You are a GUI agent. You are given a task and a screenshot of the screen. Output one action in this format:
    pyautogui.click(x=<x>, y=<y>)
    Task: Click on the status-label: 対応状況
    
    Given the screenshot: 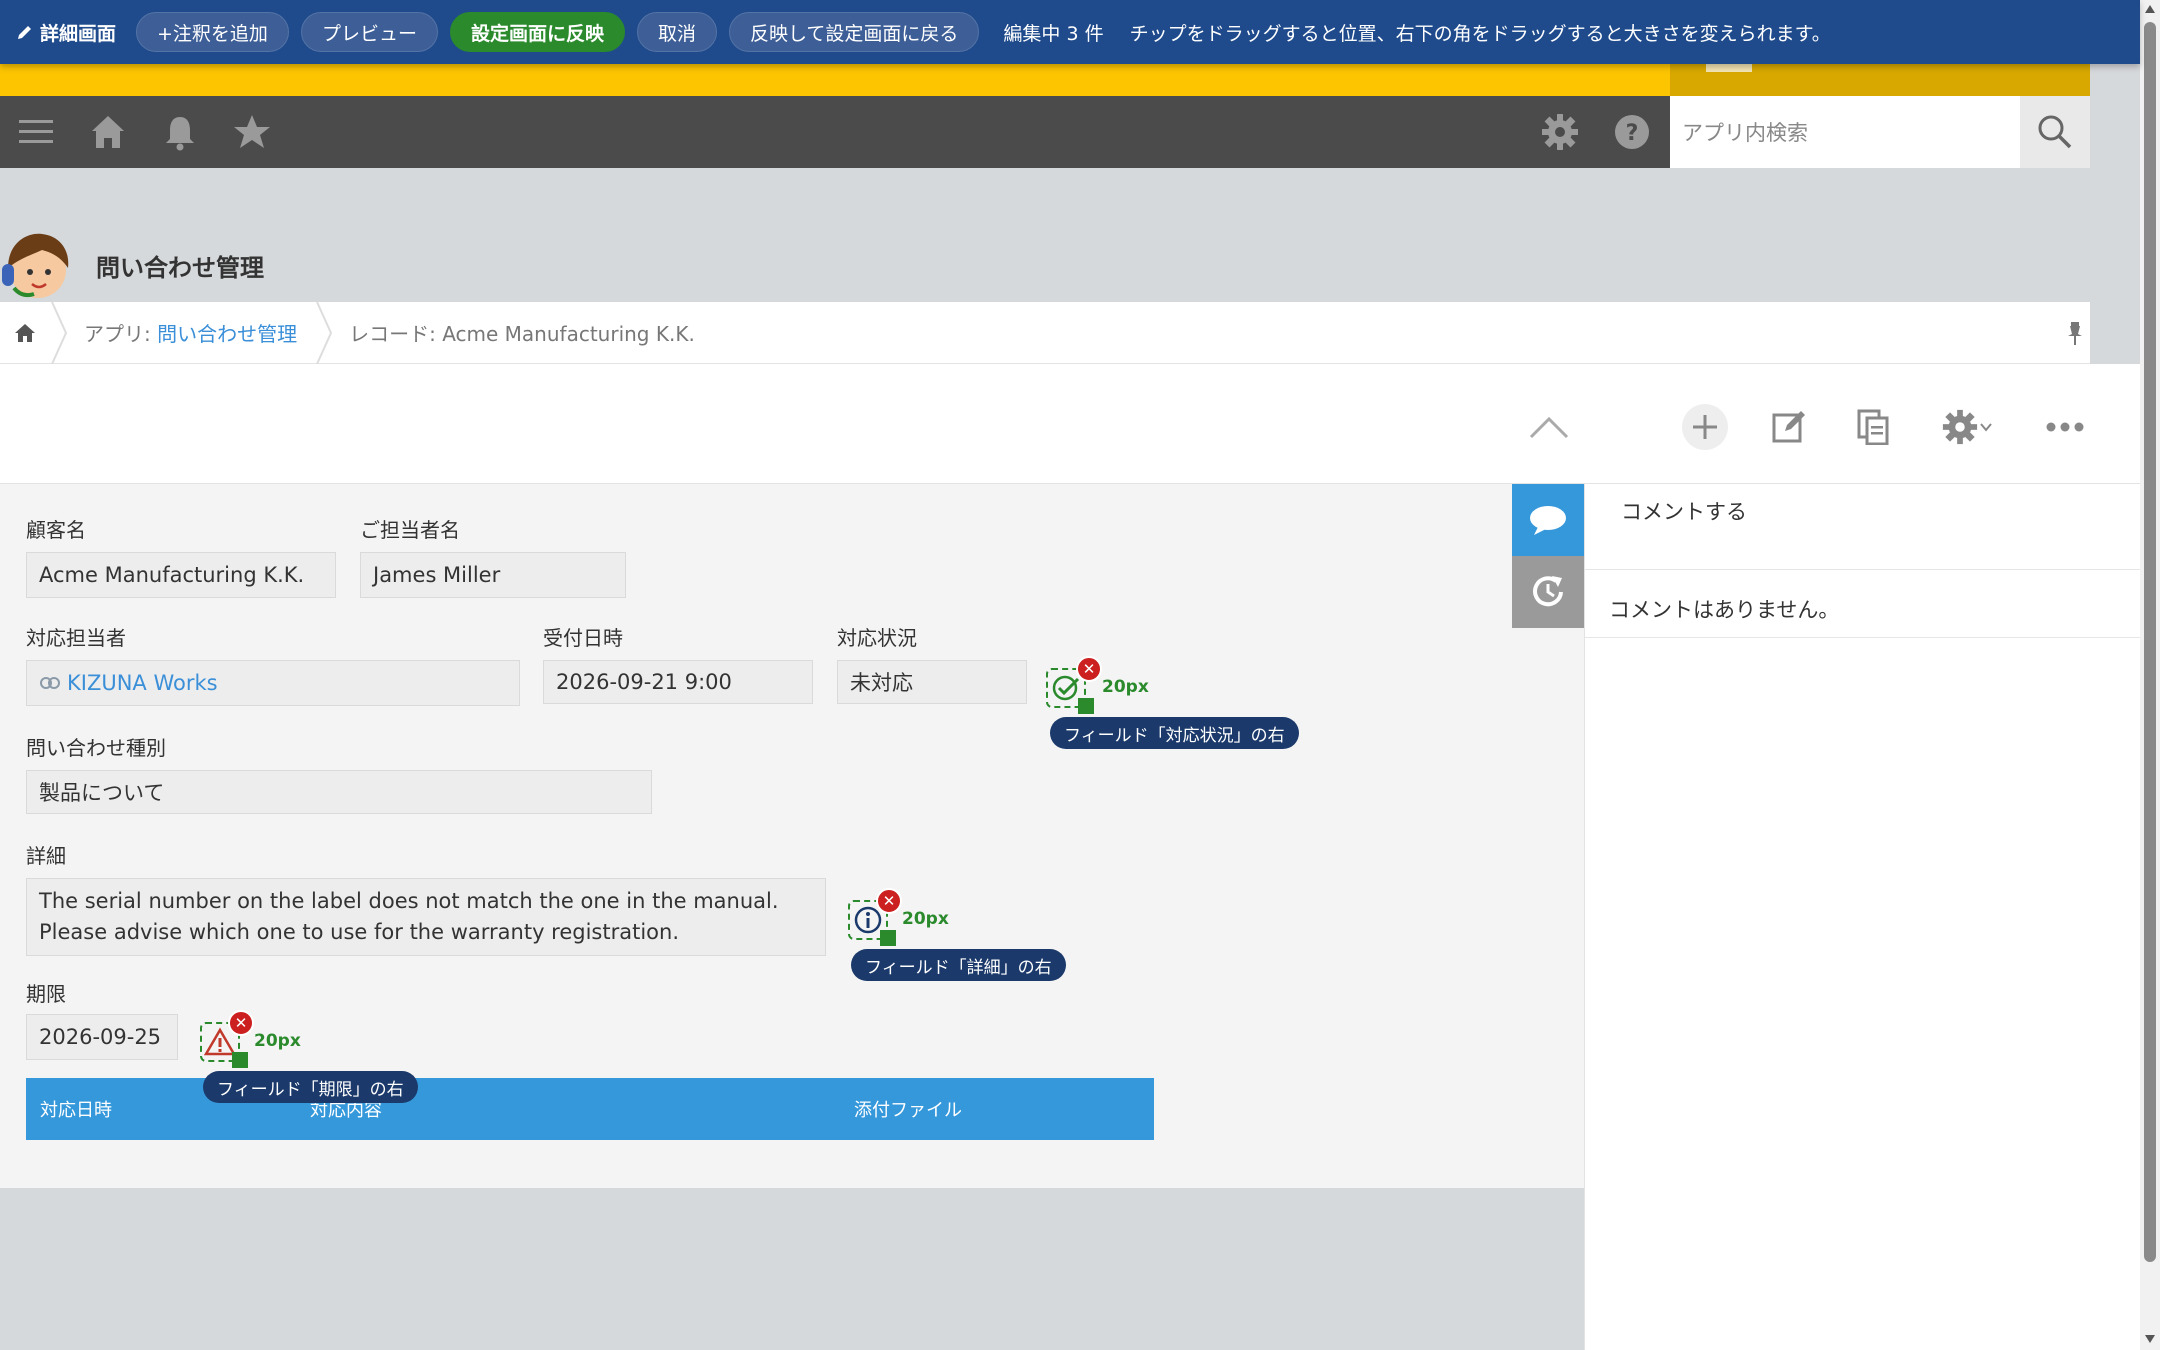 What is the action you would take?
    pyautogui.click(x=877, y=638)
    